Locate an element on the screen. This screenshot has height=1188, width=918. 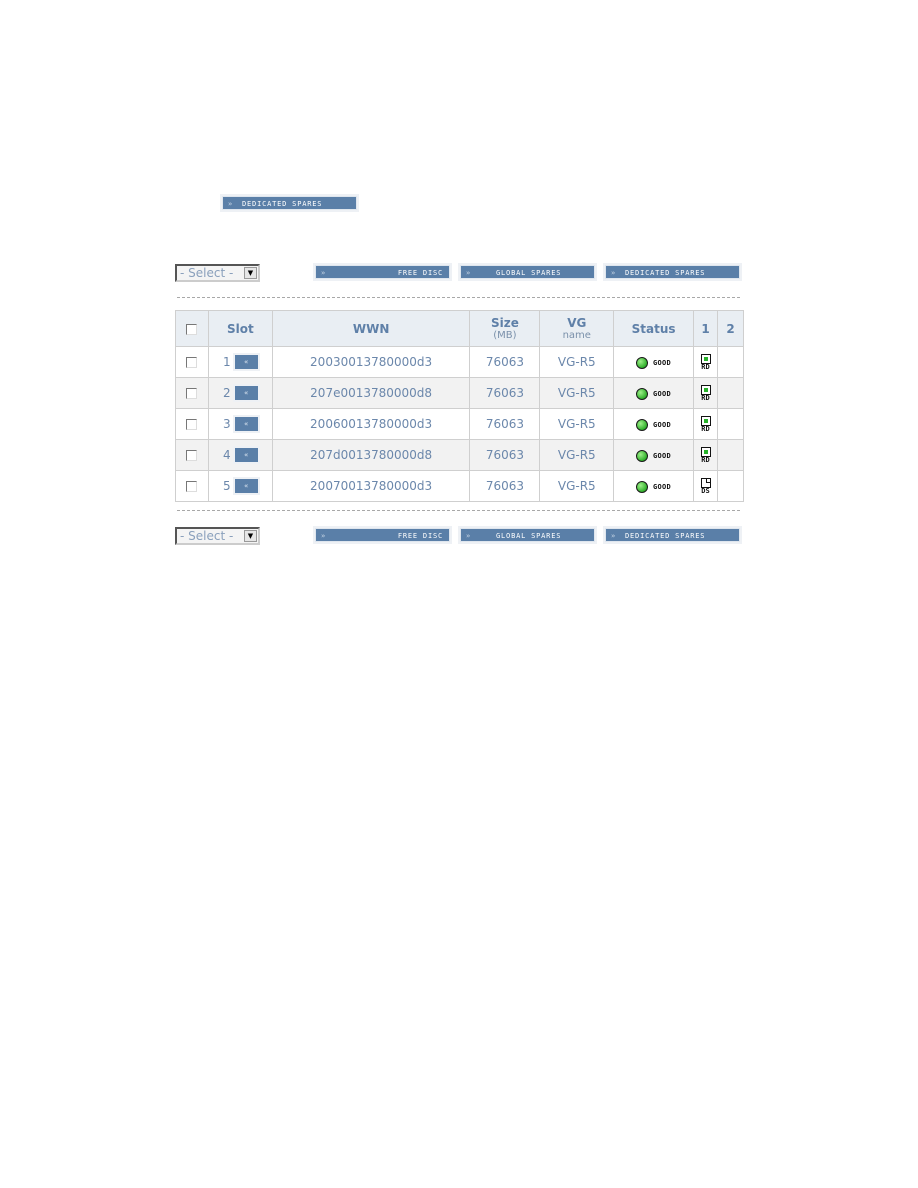
header-vg: VG name is located at coordinates (577, 328).